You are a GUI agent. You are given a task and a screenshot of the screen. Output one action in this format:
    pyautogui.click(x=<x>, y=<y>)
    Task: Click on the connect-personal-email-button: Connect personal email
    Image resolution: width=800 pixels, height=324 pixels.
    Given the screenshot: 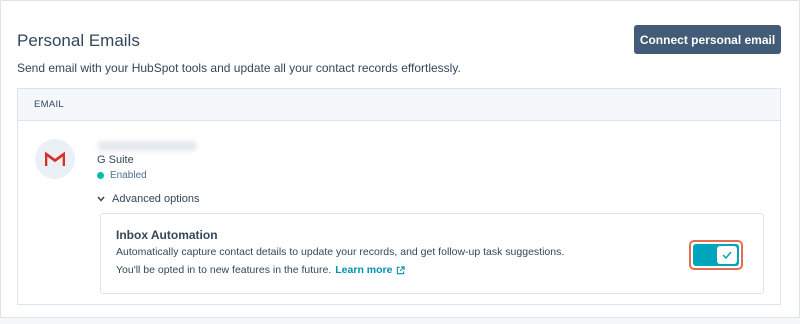 What is the action you would take?
    pyautogui.click(x=707, y=39)
    